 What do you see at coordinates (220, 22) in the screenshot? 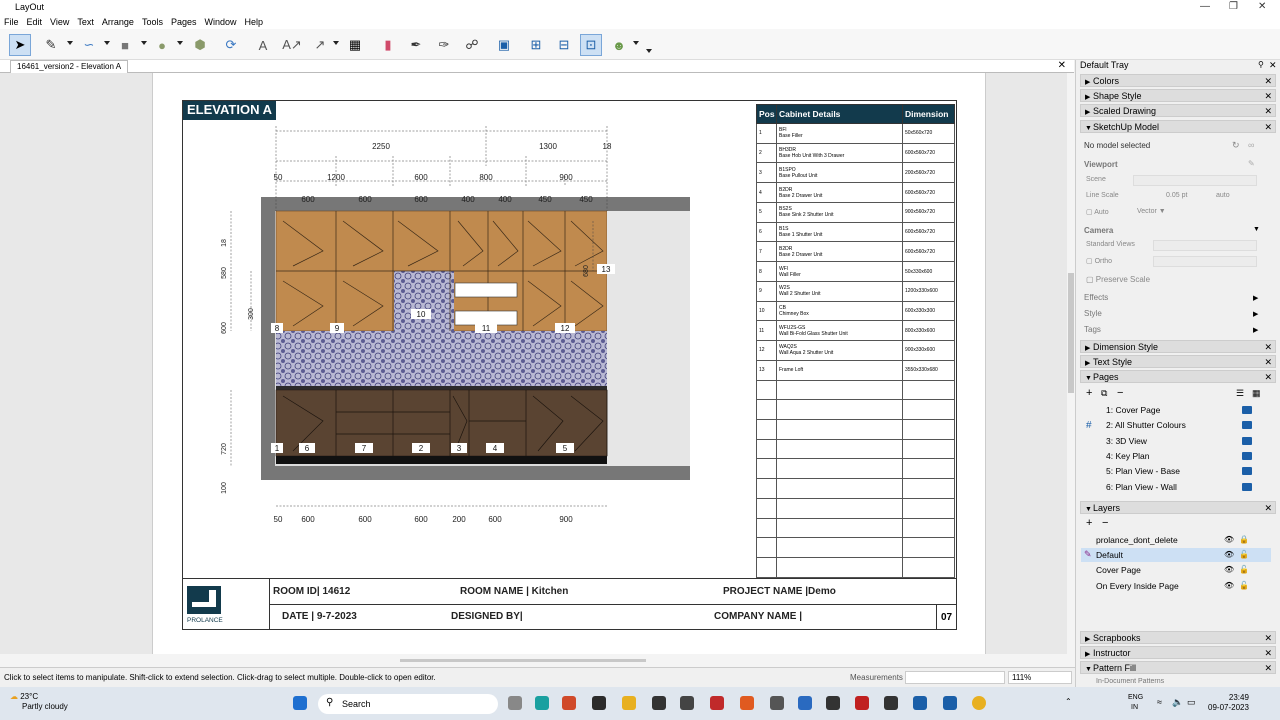
I see `menu-window: Window` at bounding box center [220, 22].